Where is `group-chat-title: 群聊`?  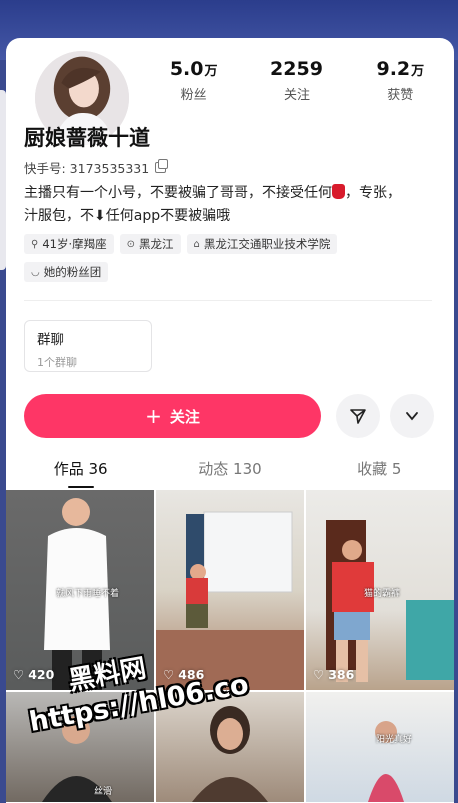 group-chat-title: 群聊 is located at coordinates (50, 340).